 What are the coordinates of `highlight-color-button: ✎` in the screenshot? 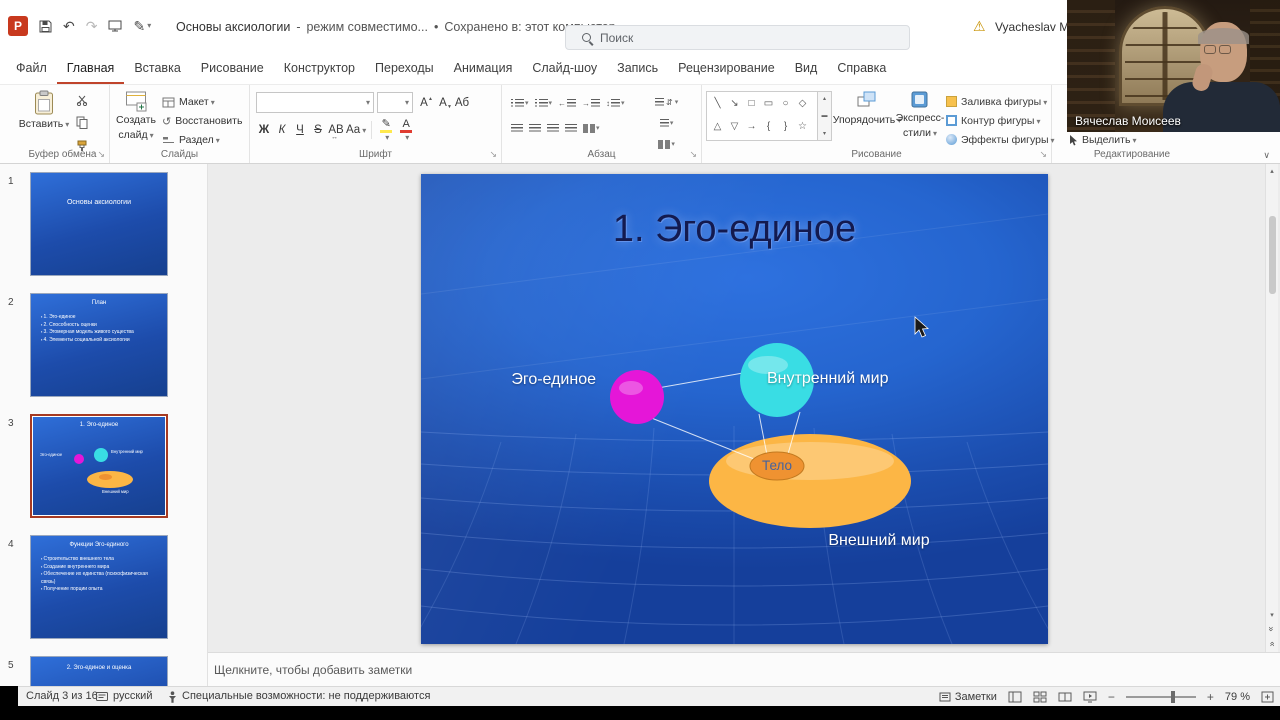 It's located at (386, 130).